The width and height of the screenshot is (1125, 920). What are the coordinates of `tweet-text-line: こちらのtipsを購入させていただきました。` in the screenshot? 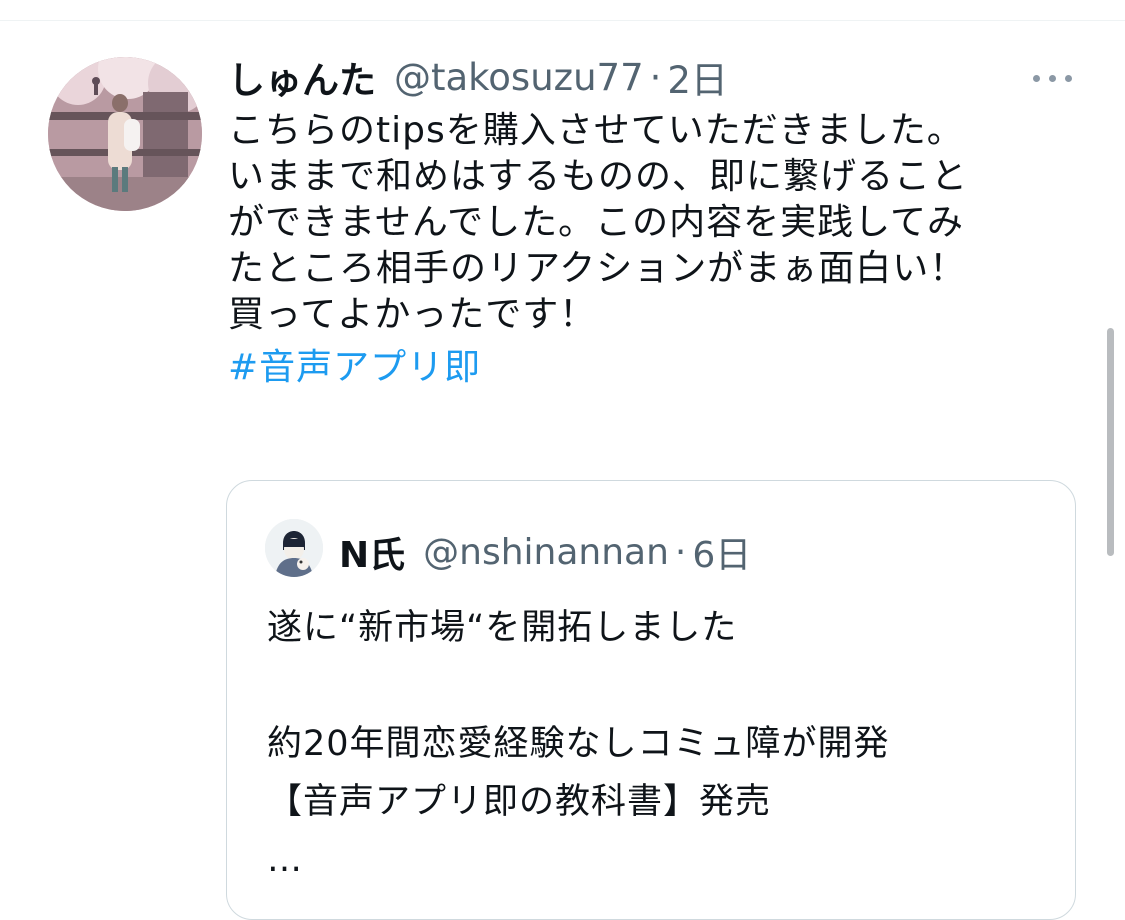 It's located at (596, 130).